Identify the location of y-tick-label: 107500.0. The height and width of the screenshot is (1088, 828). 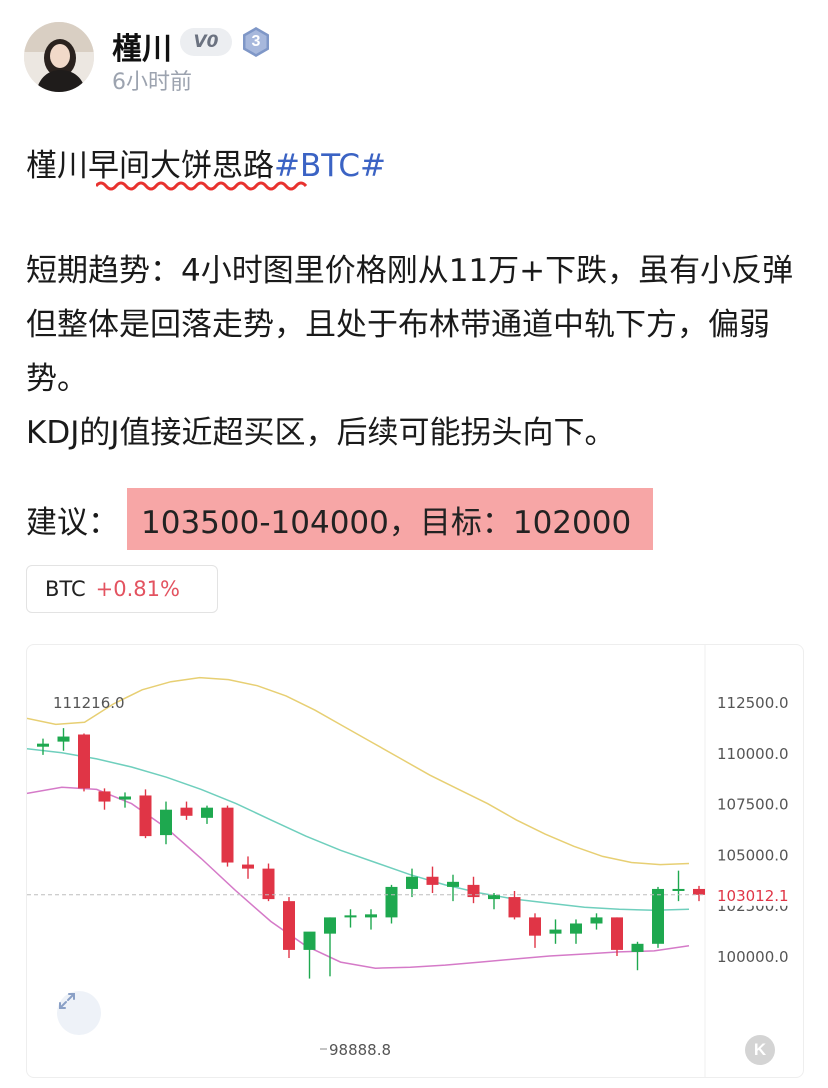
(753, 805).